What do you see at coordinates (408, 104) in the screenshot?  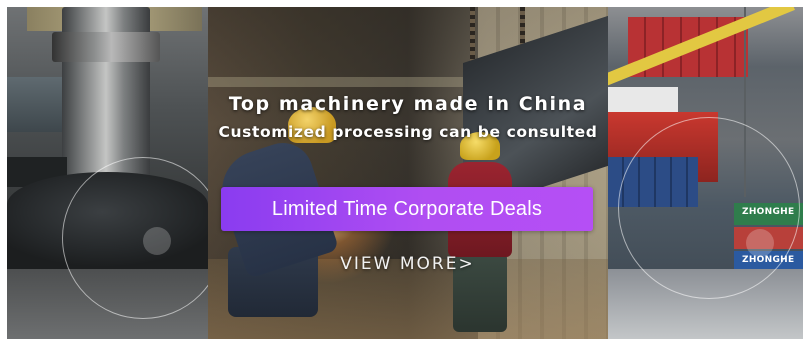 I see `banner-headline: Top machinery made in China` at bounding box center [408, 104].